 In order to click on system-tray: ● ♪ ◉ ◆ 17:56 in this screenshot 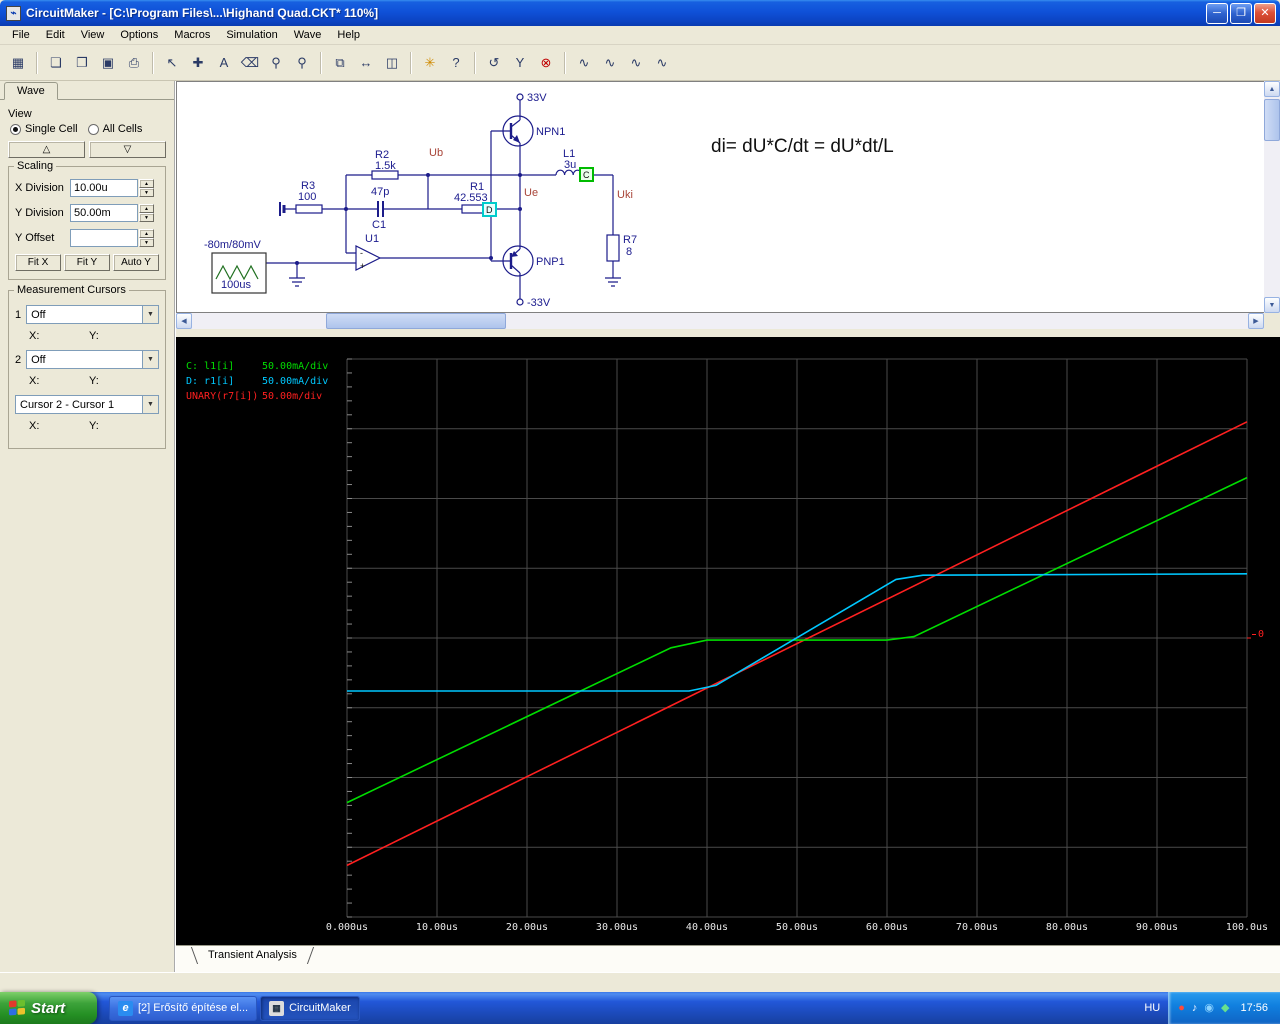, I will do `click(1224, 1008)`.